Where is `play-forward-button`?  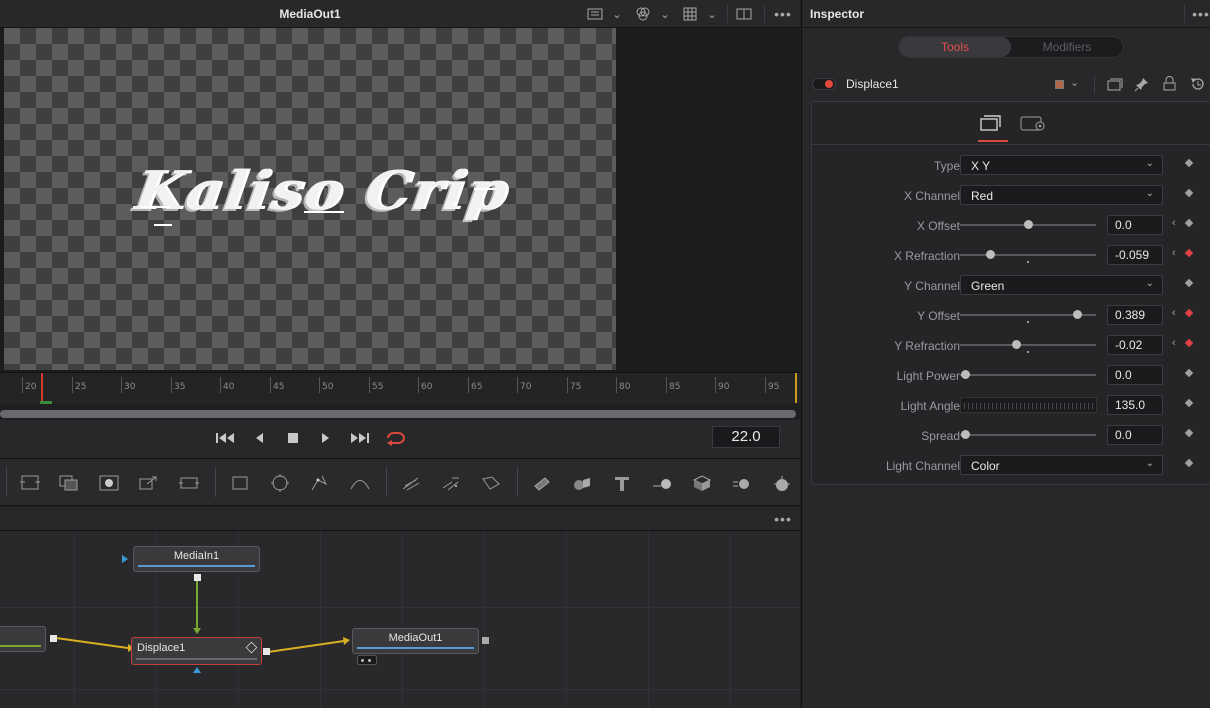
play-forward-button is located at coordinates (326, 438).